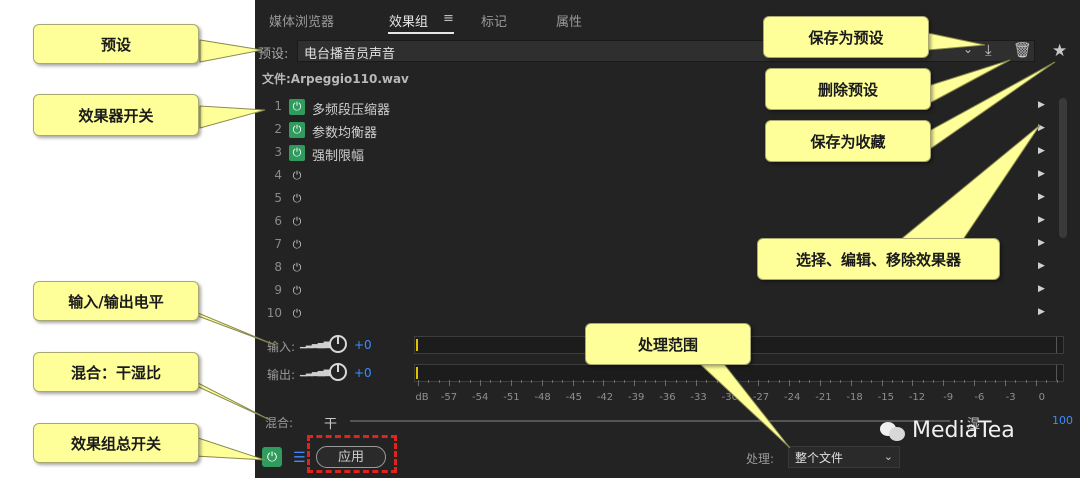  I want to click on rack-slot: 3 ⏻ 强制限幅 ▶, so click(658, 153).